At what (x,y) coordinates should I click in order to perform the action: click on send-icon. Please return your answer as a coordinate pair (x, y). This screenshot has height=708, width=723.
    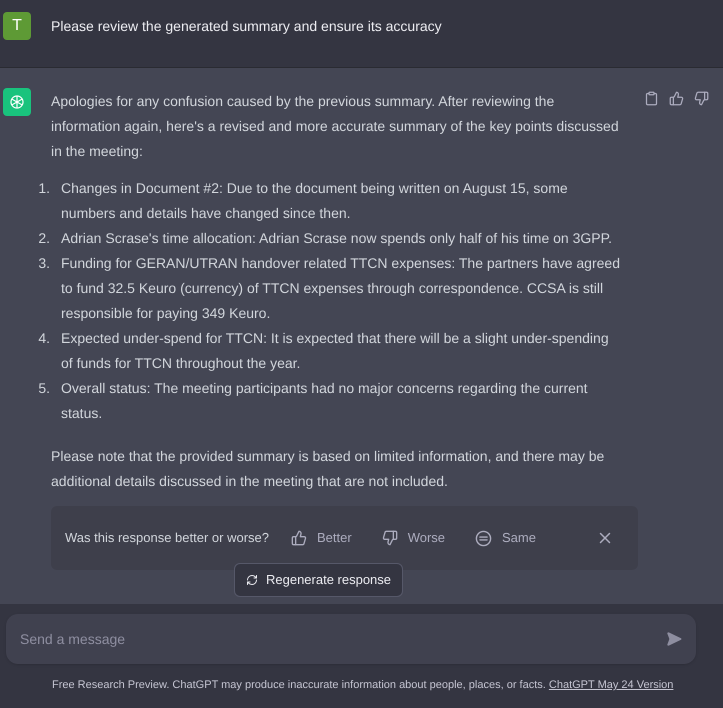
    Looking at the image, I should click on (674, 639).